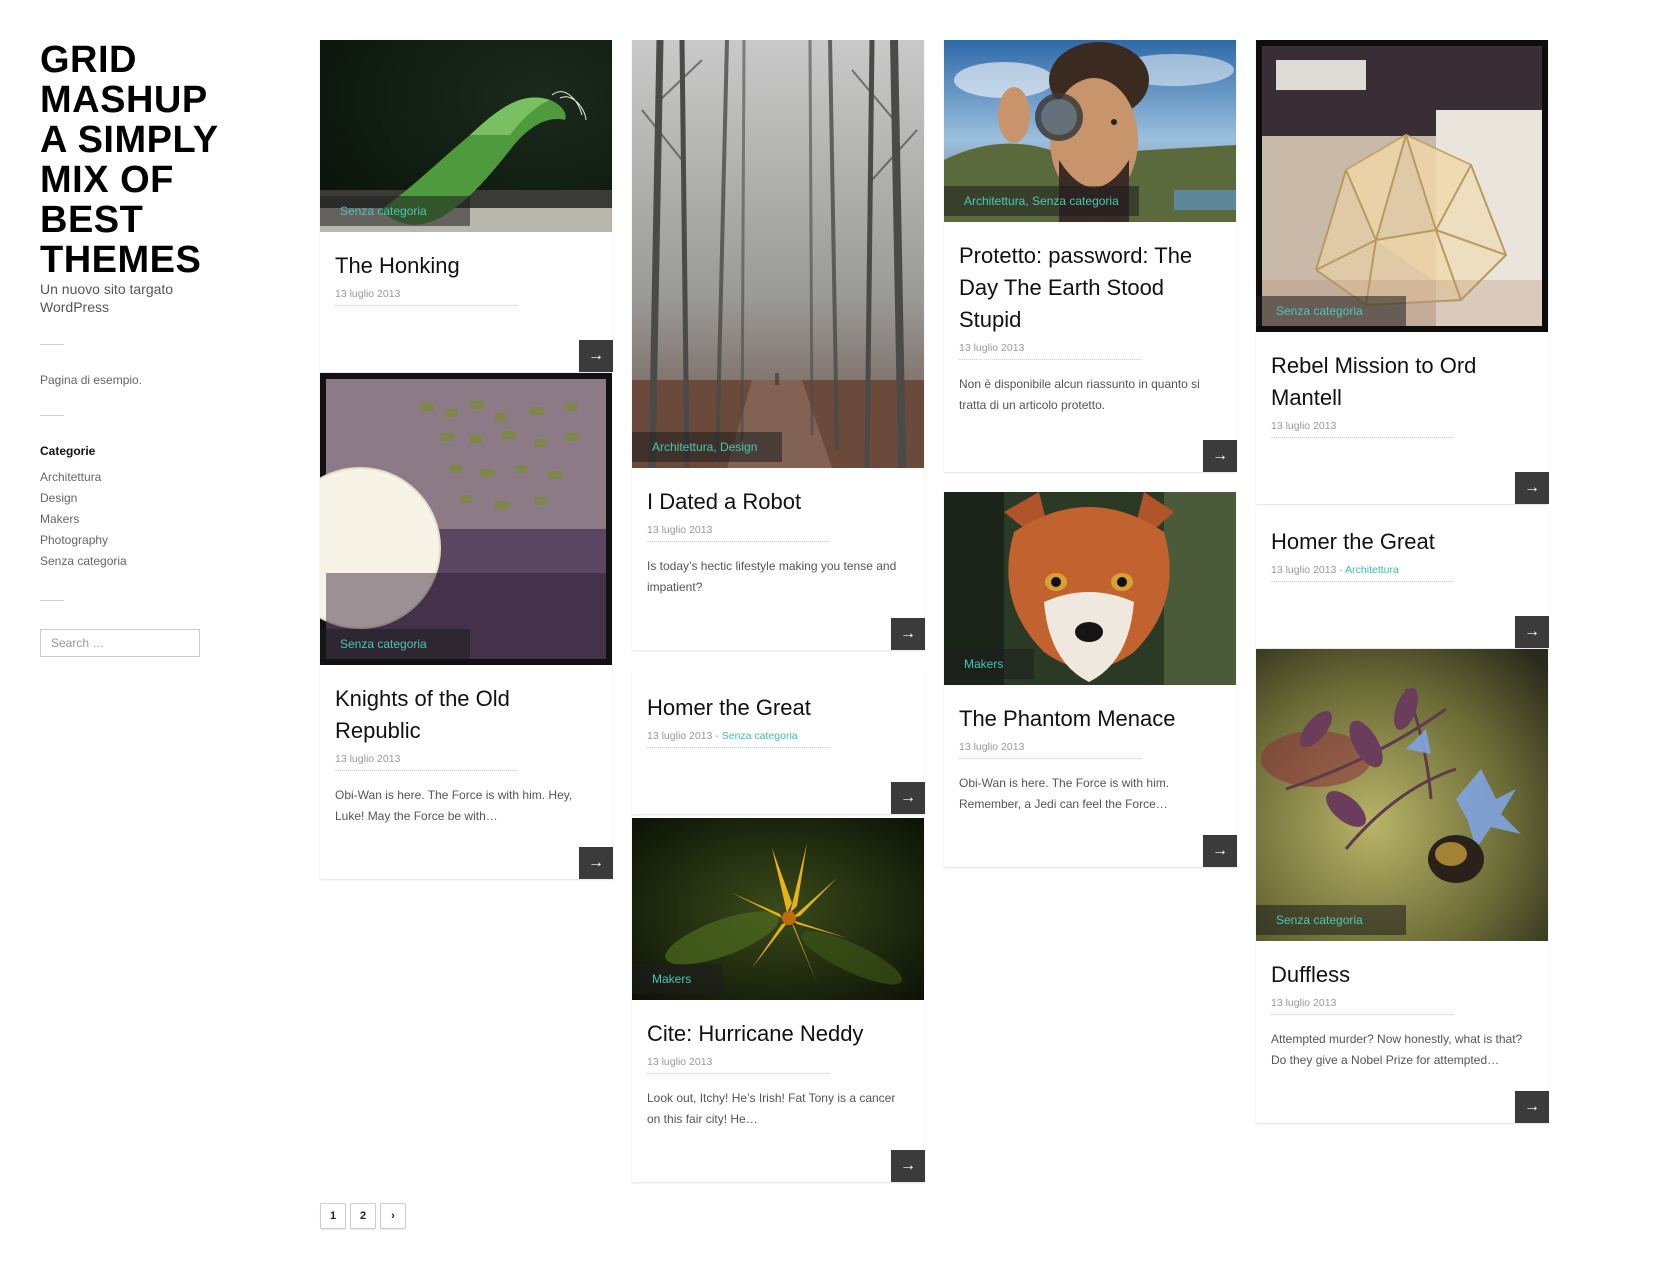  Describe the element at coordinates (1090, 131) in the screenshot. I see `post-thumbnail: Architettura, Senza categoria` at that location.